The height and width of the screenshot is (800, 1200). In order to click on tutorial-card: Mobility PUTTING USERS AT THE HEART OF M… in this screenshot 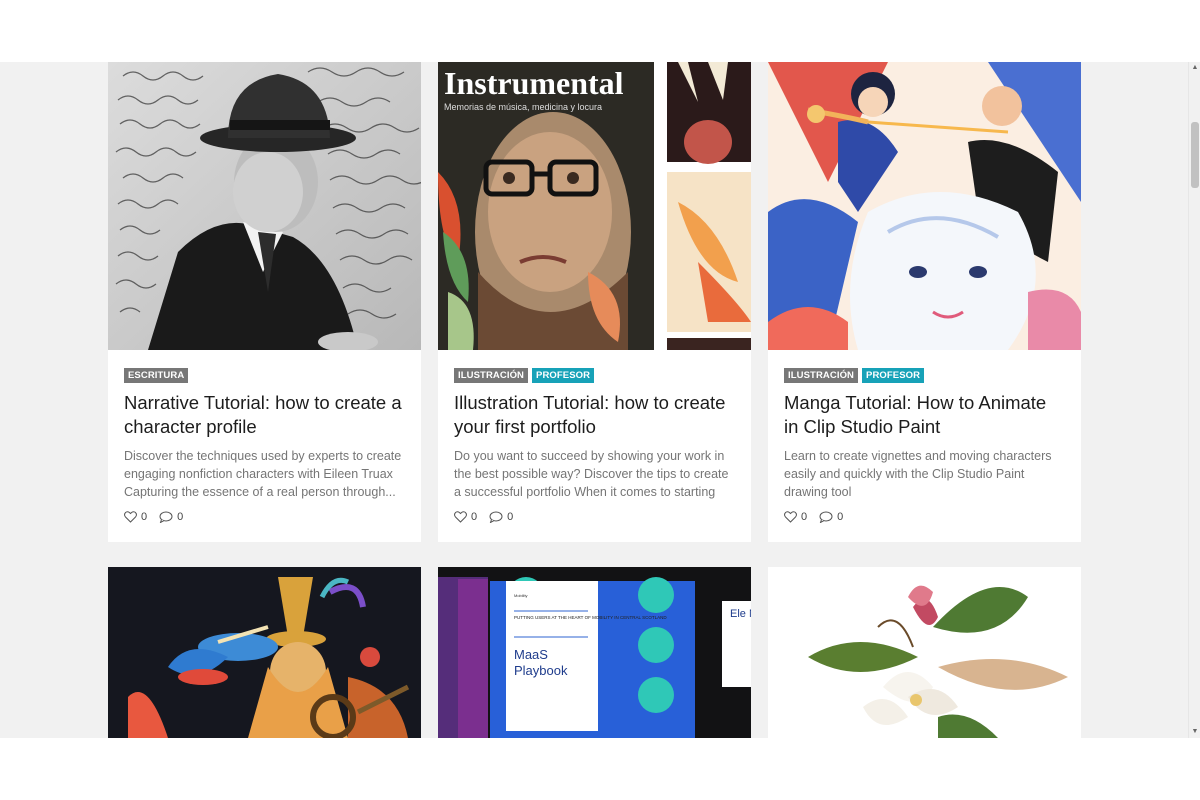, I will do `click(594, 652)`.